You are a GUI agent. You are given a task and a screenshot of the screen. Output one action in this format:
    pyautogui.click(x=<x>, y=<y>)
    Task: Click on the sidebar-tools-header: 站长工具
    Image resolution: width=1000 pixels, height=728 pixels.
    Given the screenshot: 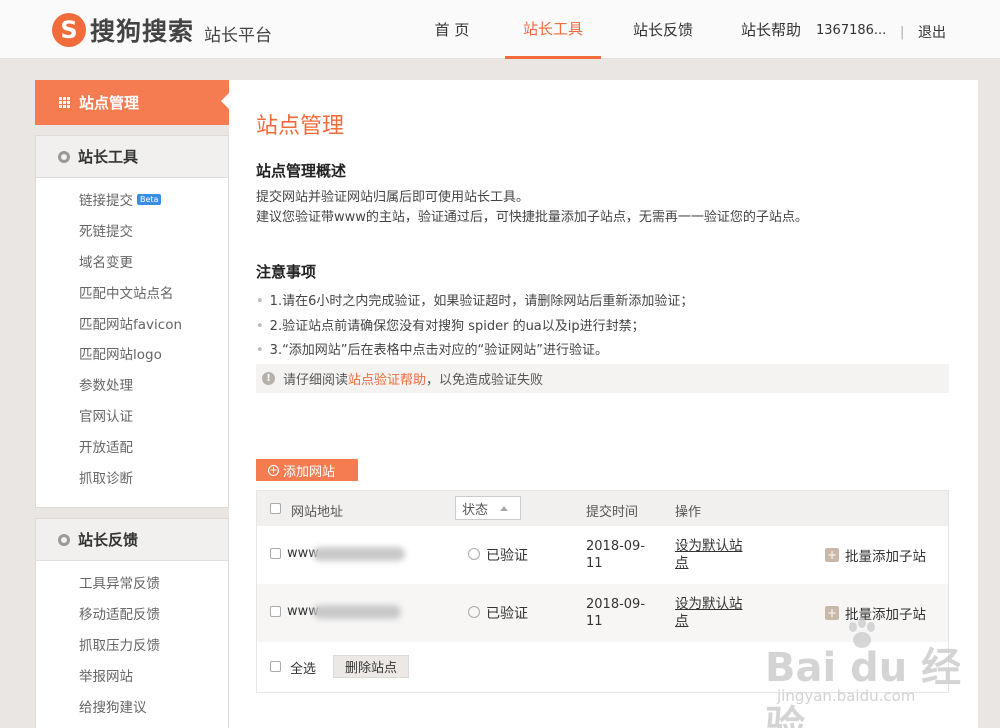 What is the action you would take?
    pyautogui.click(x=132, y=157)
    